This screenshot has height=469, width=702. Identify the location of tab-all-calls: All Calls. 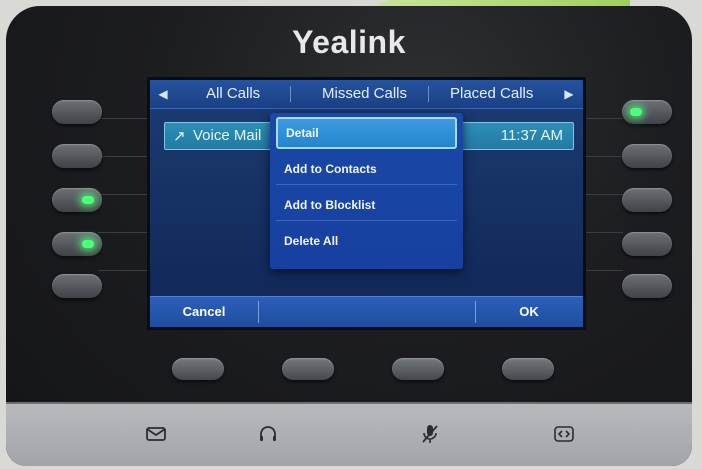
(233, 94).